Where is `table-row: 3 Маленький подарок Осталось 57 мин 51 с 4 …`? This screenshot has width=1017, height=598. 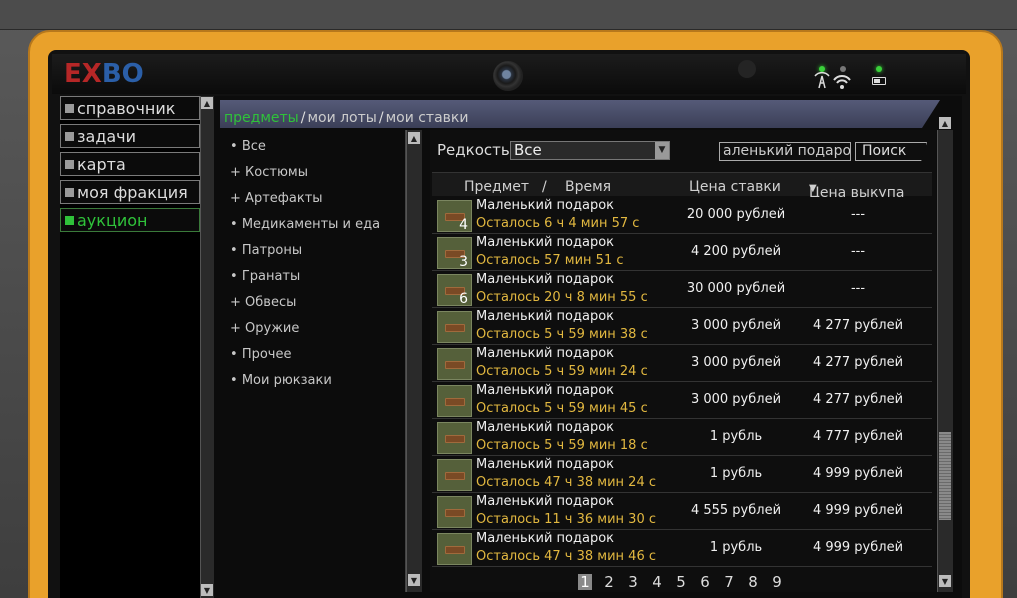
table-row: 3 Маленький подарок Осталось 57 мин 51 с 4 … is located at coordinates (682, 252).